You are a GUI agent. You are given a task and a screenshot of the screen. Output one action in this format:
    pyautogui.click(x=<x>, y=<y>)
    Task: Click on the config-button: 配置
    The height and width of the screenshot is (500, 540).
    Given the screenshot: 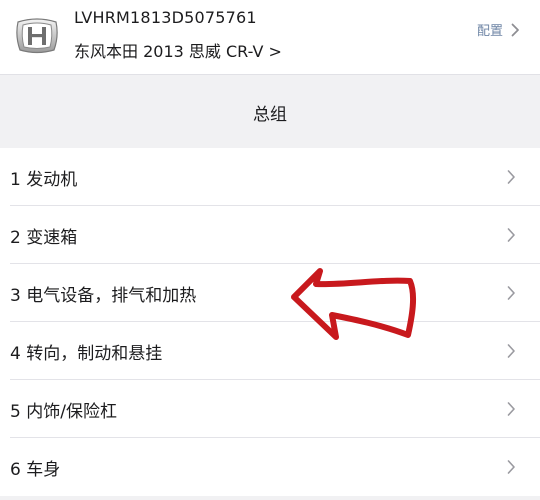 What is the action you would take?
    pyautogui.click(x=498, y=29)
    